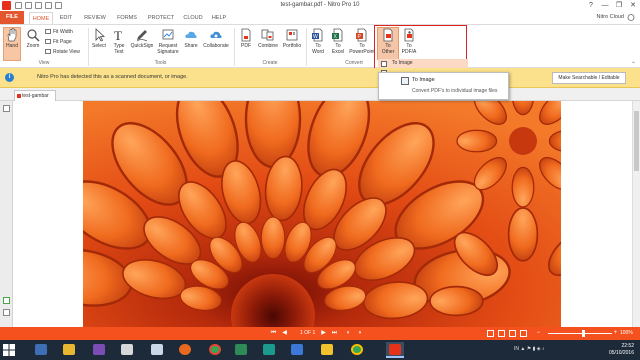 The height and width of the screenshot is (360, 640). I want to click on taskbar-app-green, so click(241, 350).